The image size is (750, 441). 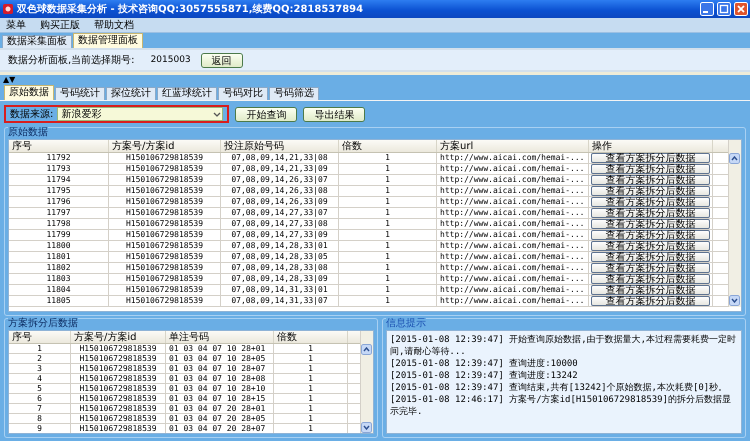 What do you see at coordinates (220, 337) in the screenshot?
I see `column-header: 单注号码` at bounding box center [220, 337].